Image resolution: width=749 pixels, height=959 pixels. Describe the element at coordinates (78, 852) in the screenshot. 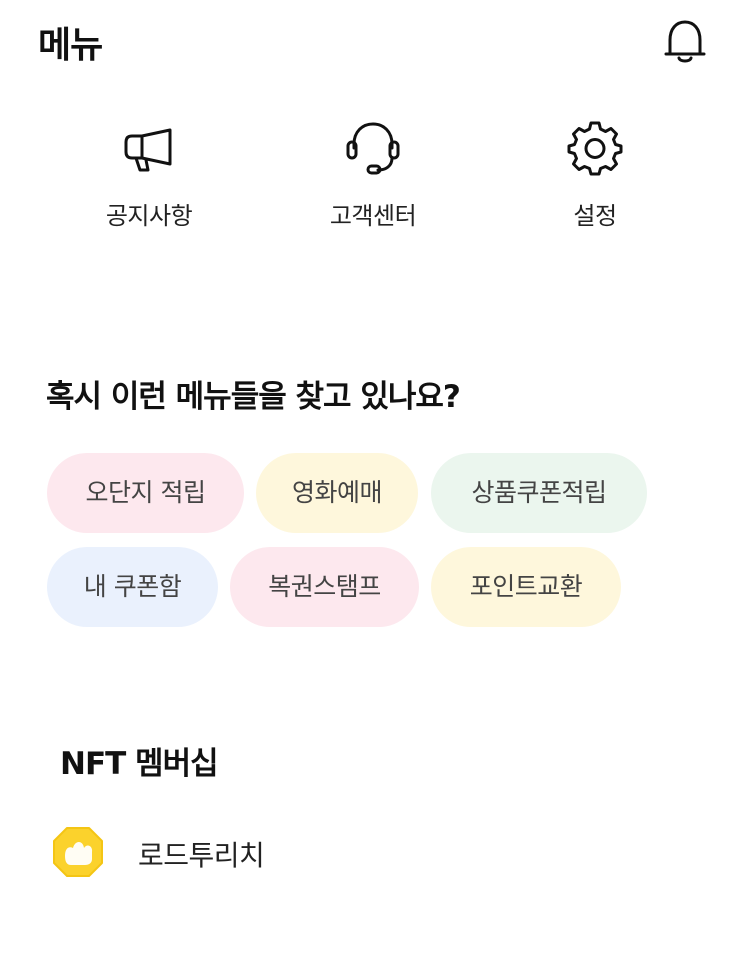

I see `gold-badge-icon` at that location.